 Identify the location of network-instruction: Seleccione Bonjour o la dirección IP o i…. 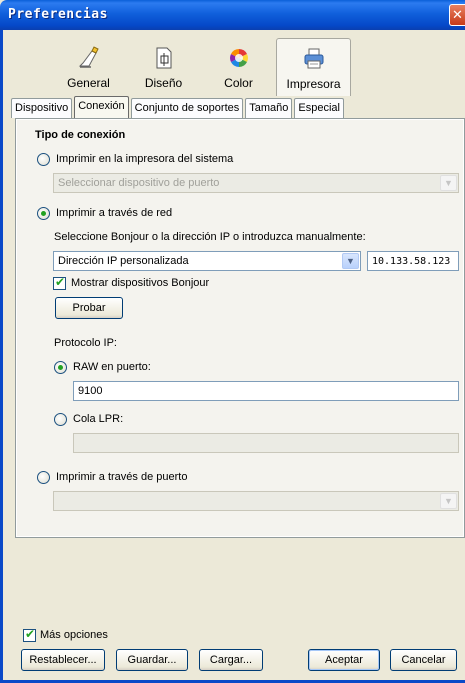
(210, 237).